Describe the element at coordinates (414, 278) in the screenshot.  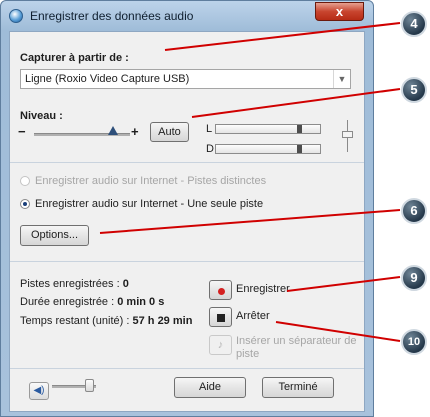
I see `callout-badge-9: 9` at that location.